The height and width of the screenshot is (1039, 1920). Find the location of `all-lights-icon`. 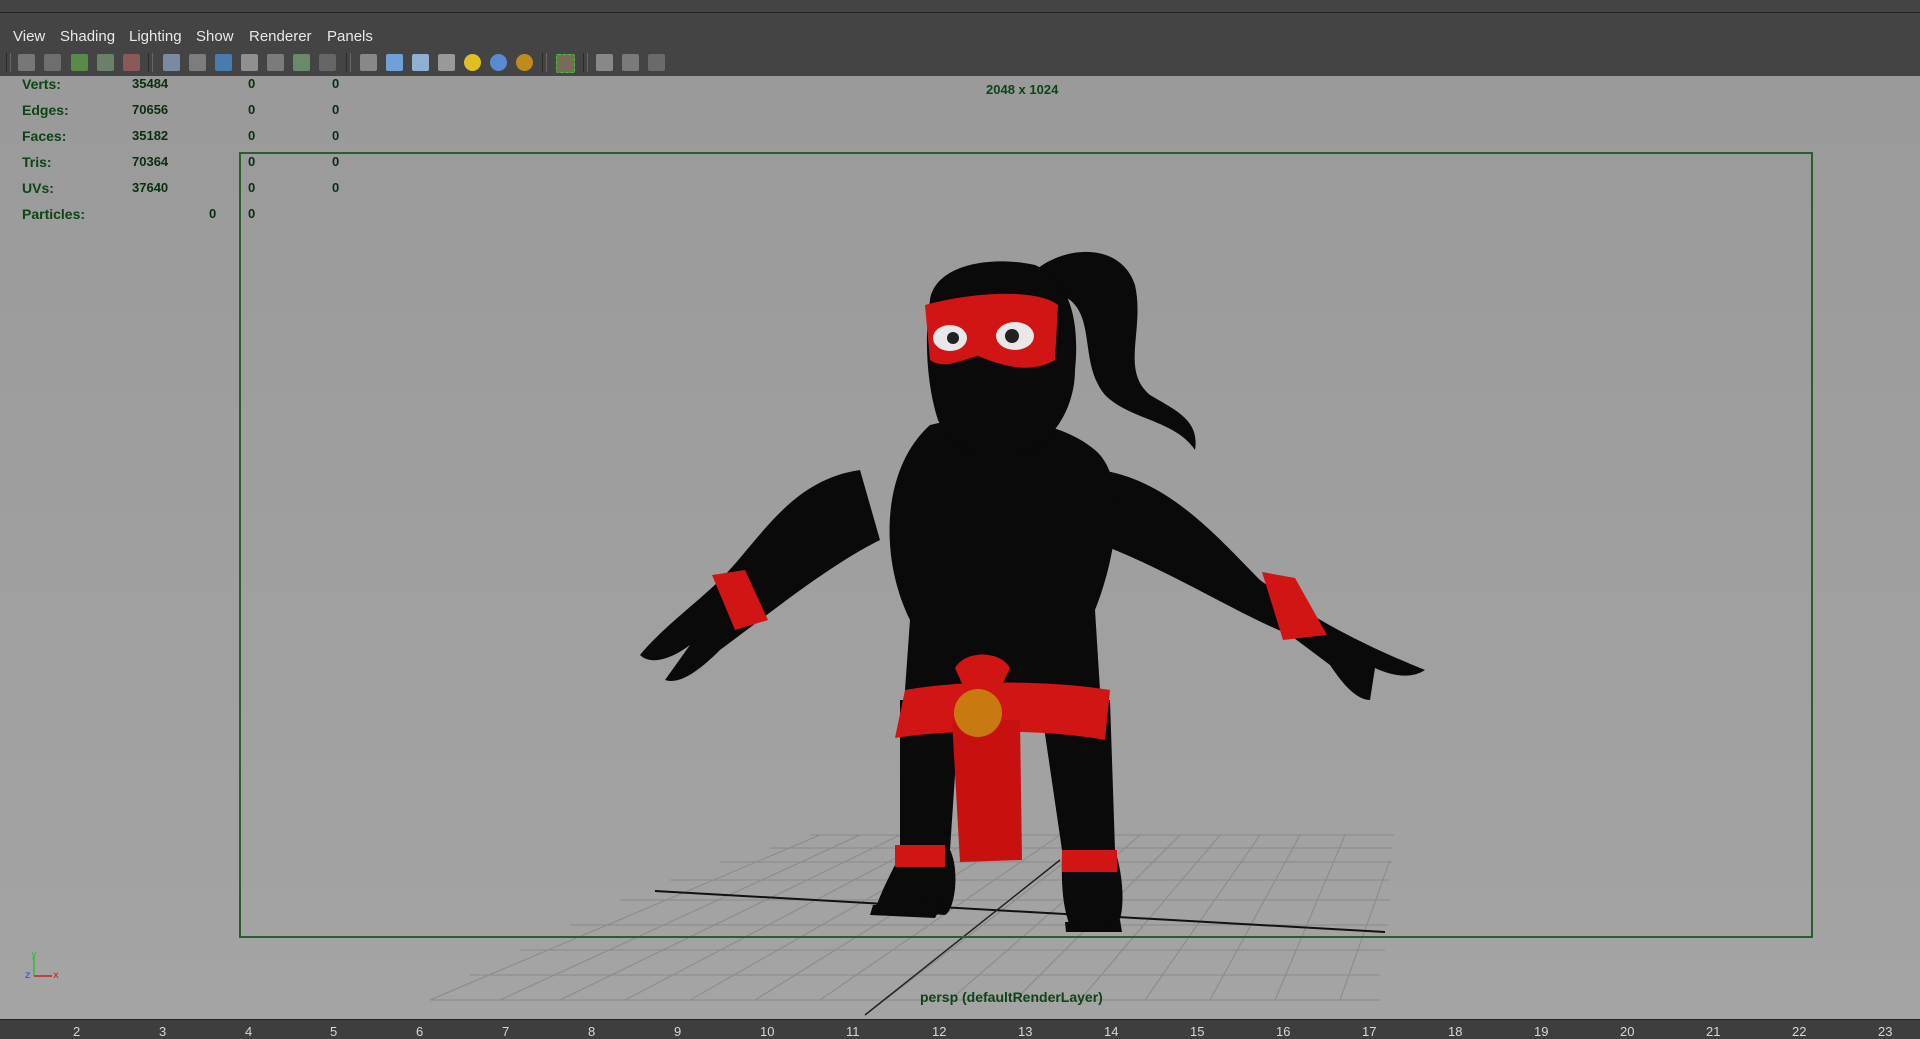

all-lights-icon is located at coordinates (498, 62).